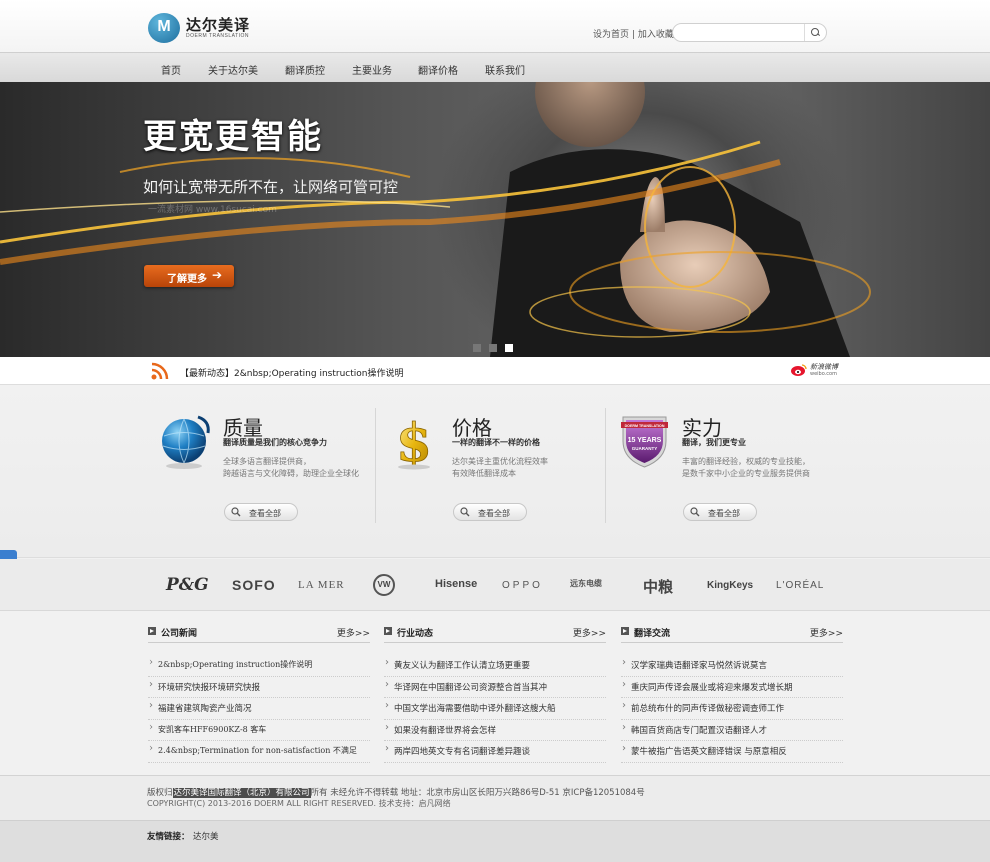 The height and width of the screenshot is (862, 990). What do you see at coordinates (746, 467) in the screenshot?
I see `feature-description: 丰富的翻译经验，权威的专业技能， 是数千家中小企业的专业服务提供商` at bounding box center [746, 467].